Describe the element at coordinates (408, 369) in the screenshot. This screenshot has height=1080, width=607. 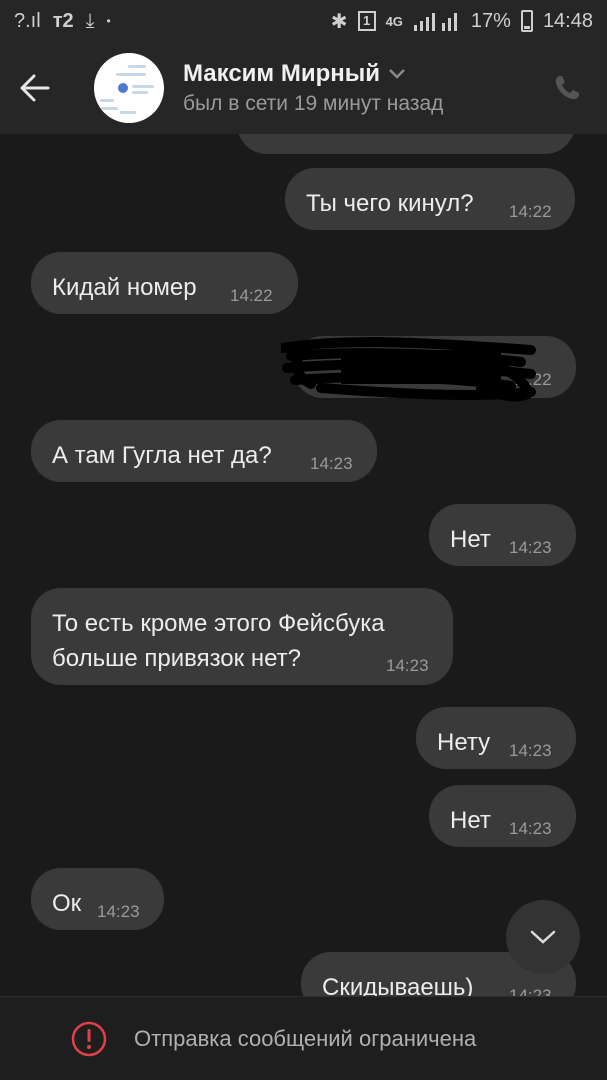
I see `redaction-scribble` at that location.